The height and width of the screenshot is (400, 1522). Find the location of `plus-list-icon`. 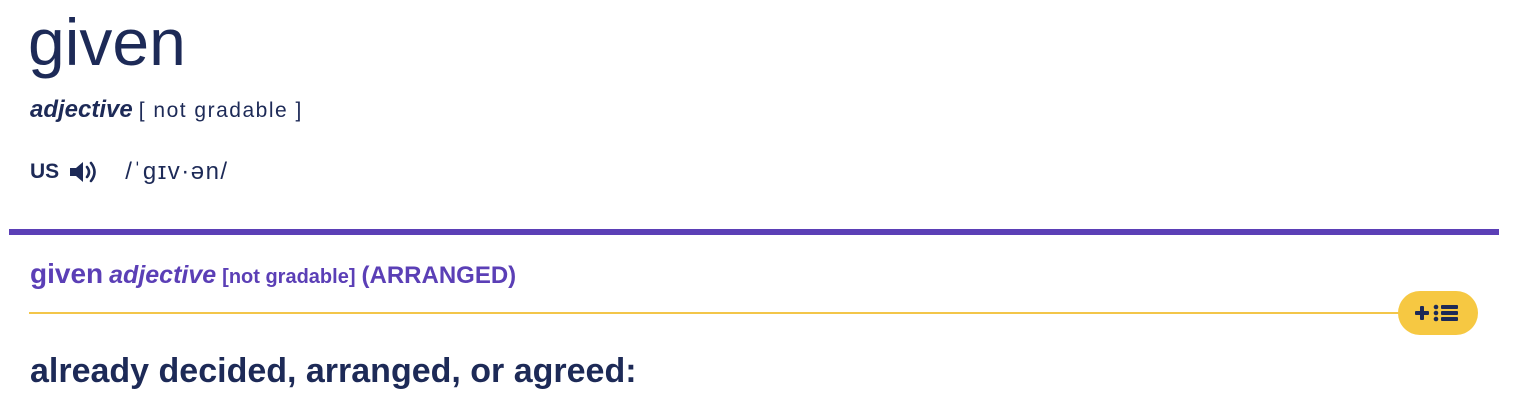

plus-list-icon is located at coordinates (1436, 313).